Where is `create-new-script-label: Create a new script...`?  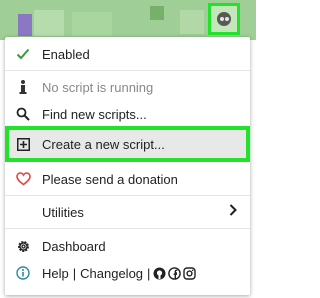 create-new-script-label: Create a new script... is located at coordinates (103, 144).